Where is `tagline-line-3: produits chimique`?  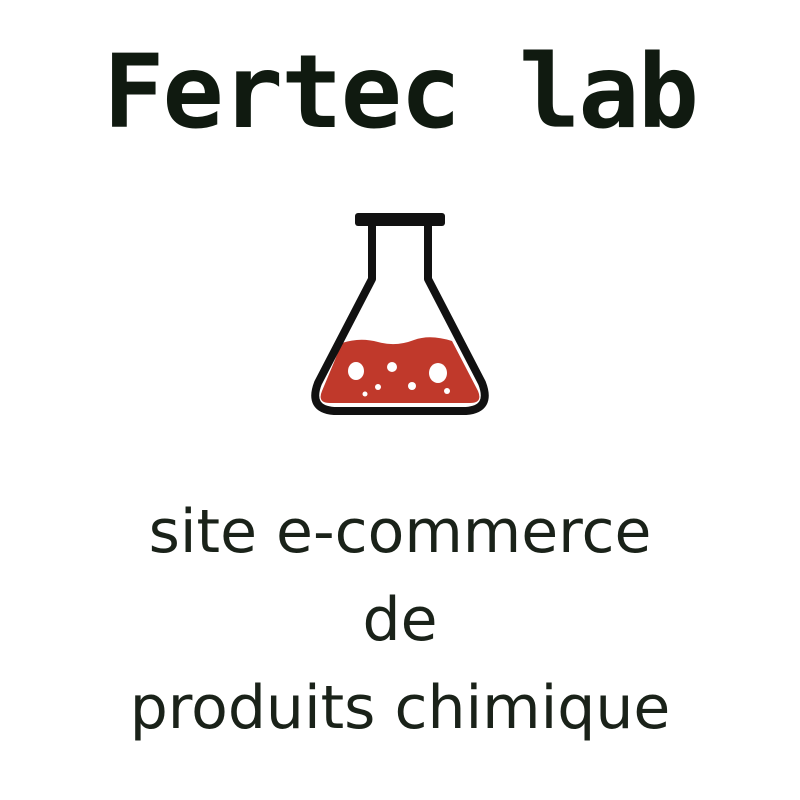
tagline-line-3: produits chimique is located at coordinates (400, 708).